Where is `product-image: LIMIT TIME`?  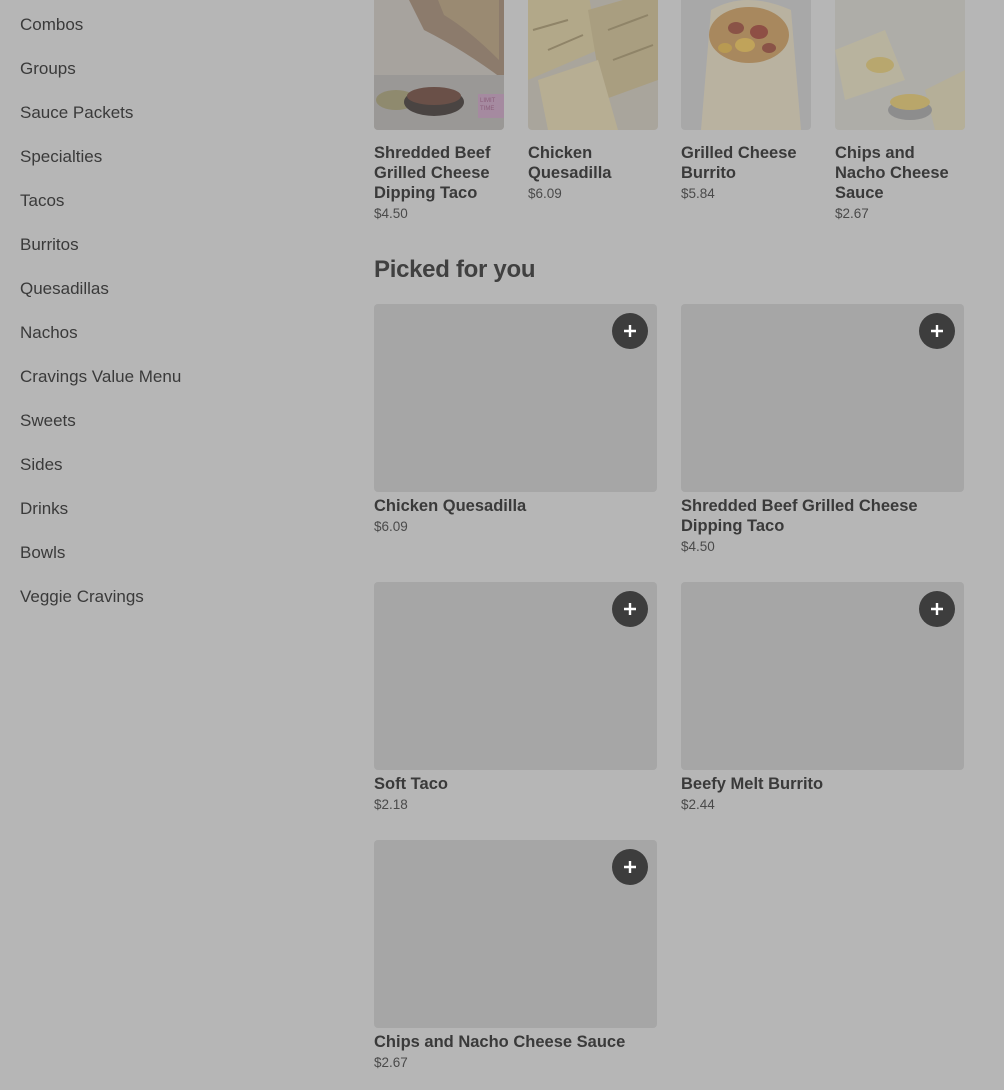
product-image: LIMIT TIME is located at coordinates (439, 65).